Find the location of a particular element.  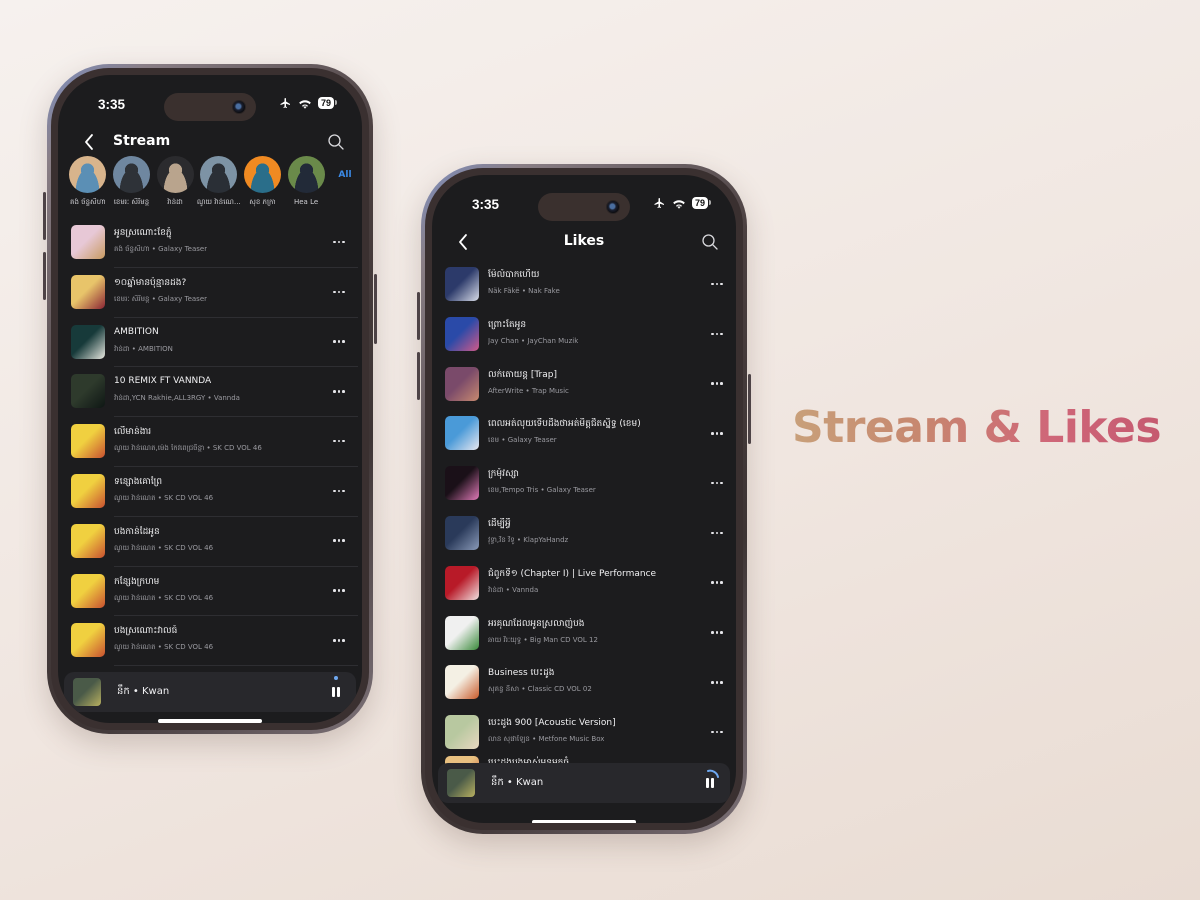

artist-name: Hea Le is located at coordinates (306, 202).